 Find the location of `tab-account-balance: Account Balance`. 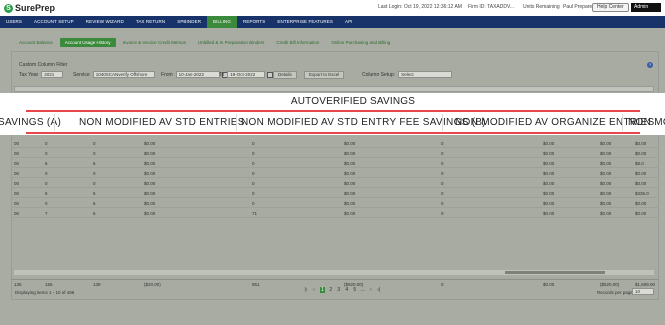

tab-account-balance: Account Balance is located at coordinates (36, 42).